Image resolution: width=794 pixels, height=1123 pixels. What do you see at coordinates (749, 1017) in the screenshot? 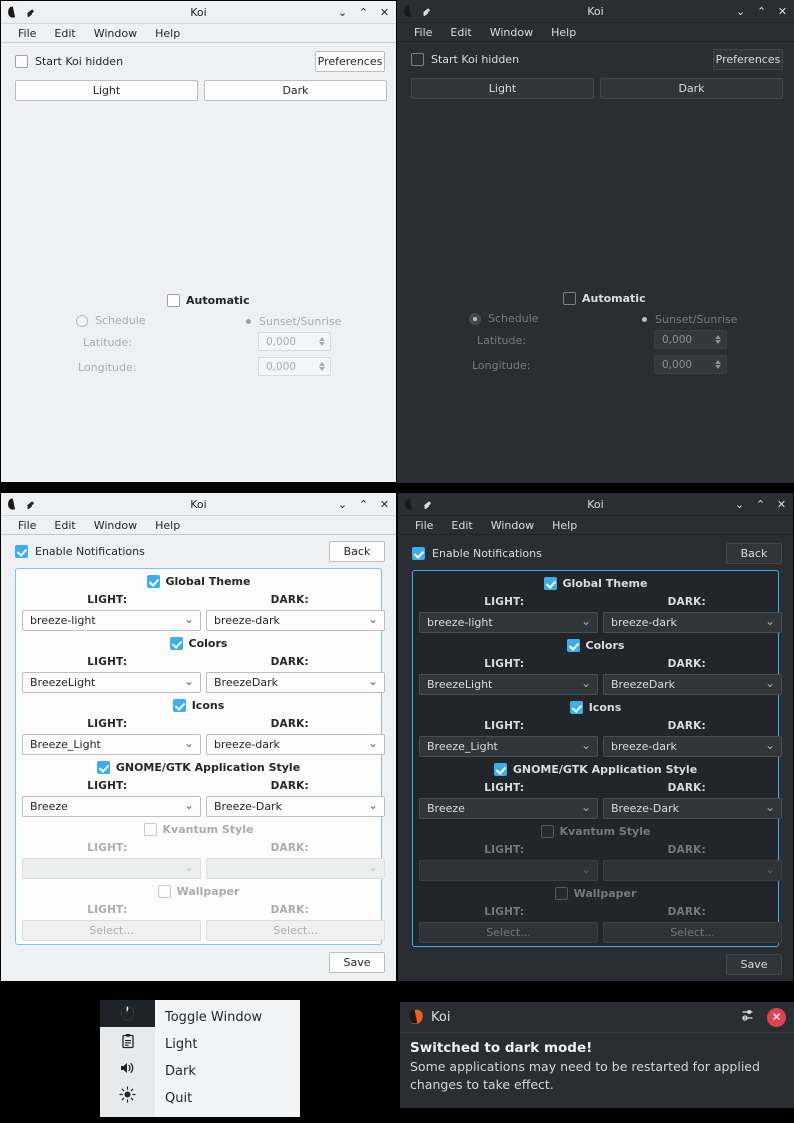
I see `sliders-icon` at bounding box center [749, 1017].